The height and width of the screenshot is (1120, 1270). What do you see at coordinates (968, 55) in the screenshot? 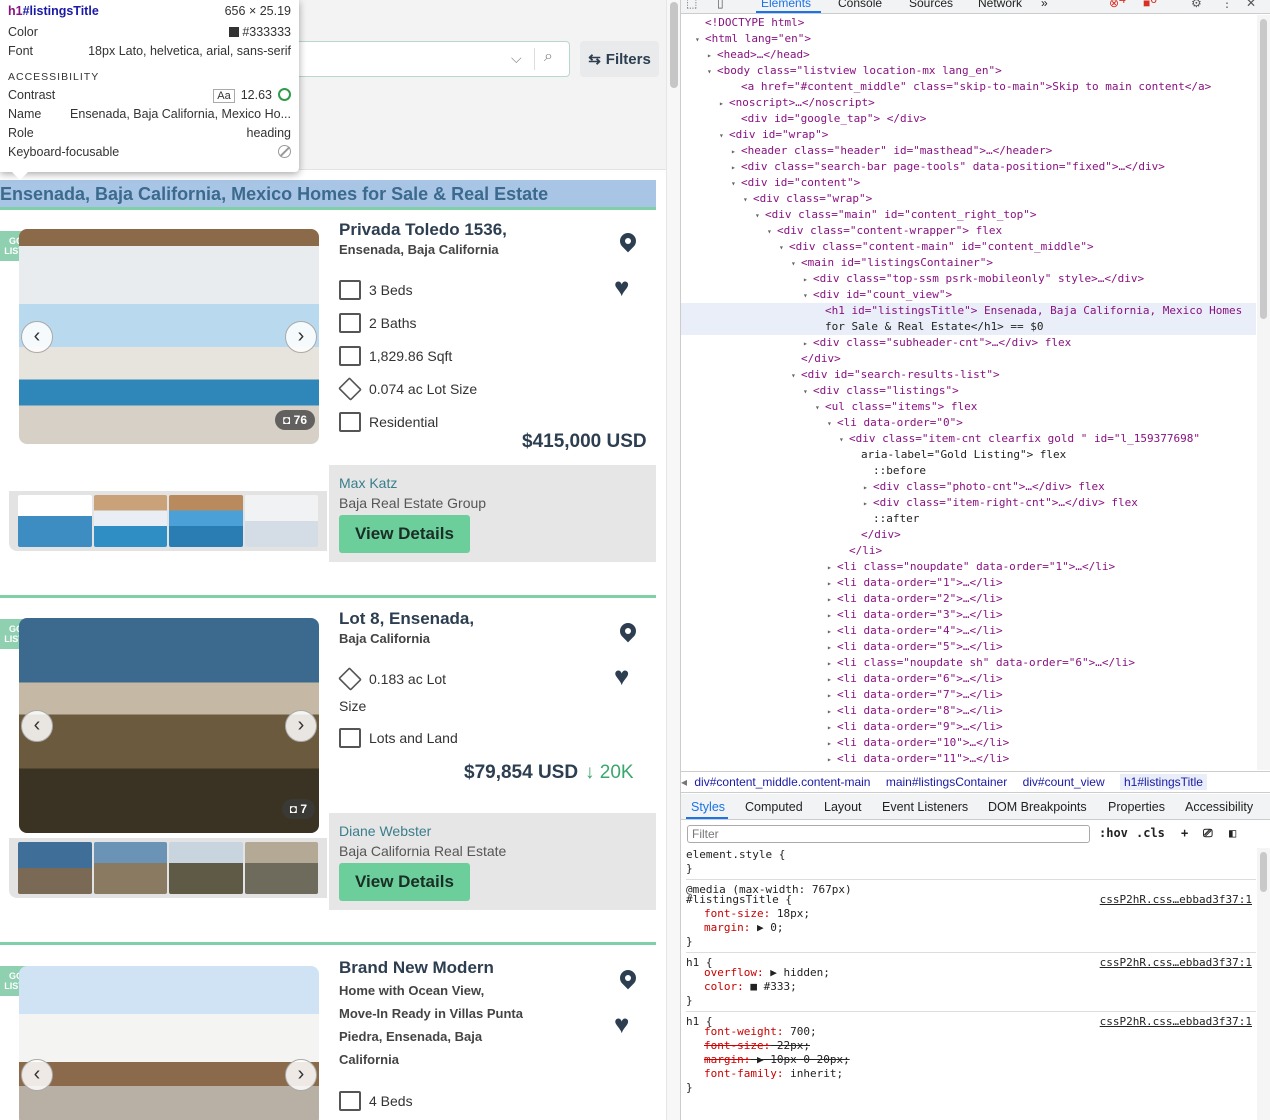
I see `dom-node: ▸ <head>…</head>` at bounding box center [968, 55].